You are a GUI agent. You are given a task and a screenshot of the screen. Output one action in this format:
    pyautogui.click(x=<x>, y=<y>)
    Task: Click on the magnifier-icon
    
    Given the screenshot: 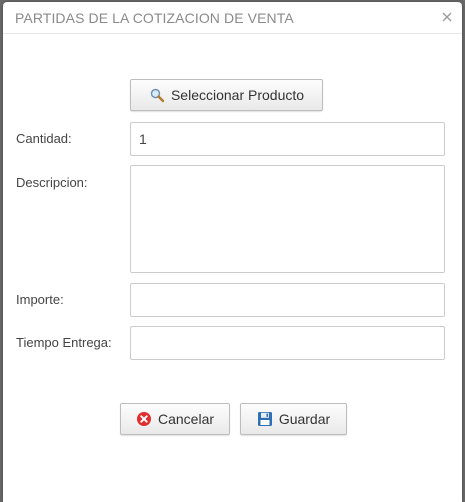 What is the action you would take?
    pyautogui.click(x=157, y=95)
    